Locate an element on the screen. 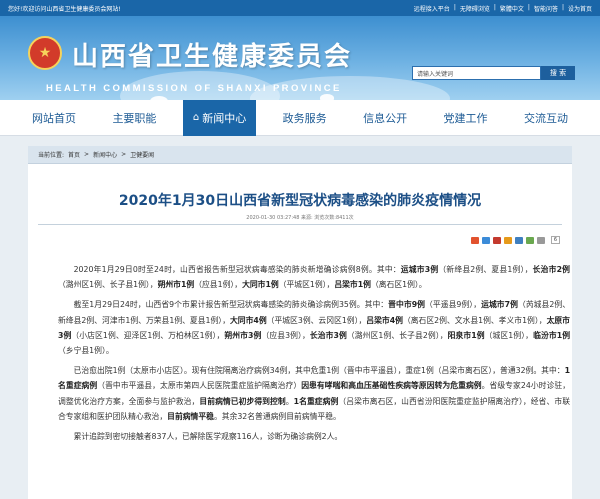 Image resolution: width=600 pixels, height=499 pixels. search-button: 搜 索 is located at coordinates (558, 73).